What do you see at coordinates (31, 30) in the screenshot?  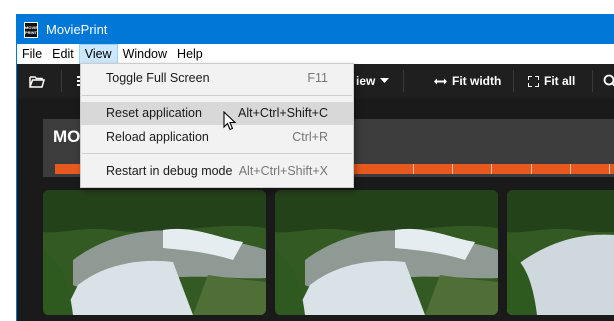 I see `app-icon: MOVIE PRINT` at bounding box center [31, 30].